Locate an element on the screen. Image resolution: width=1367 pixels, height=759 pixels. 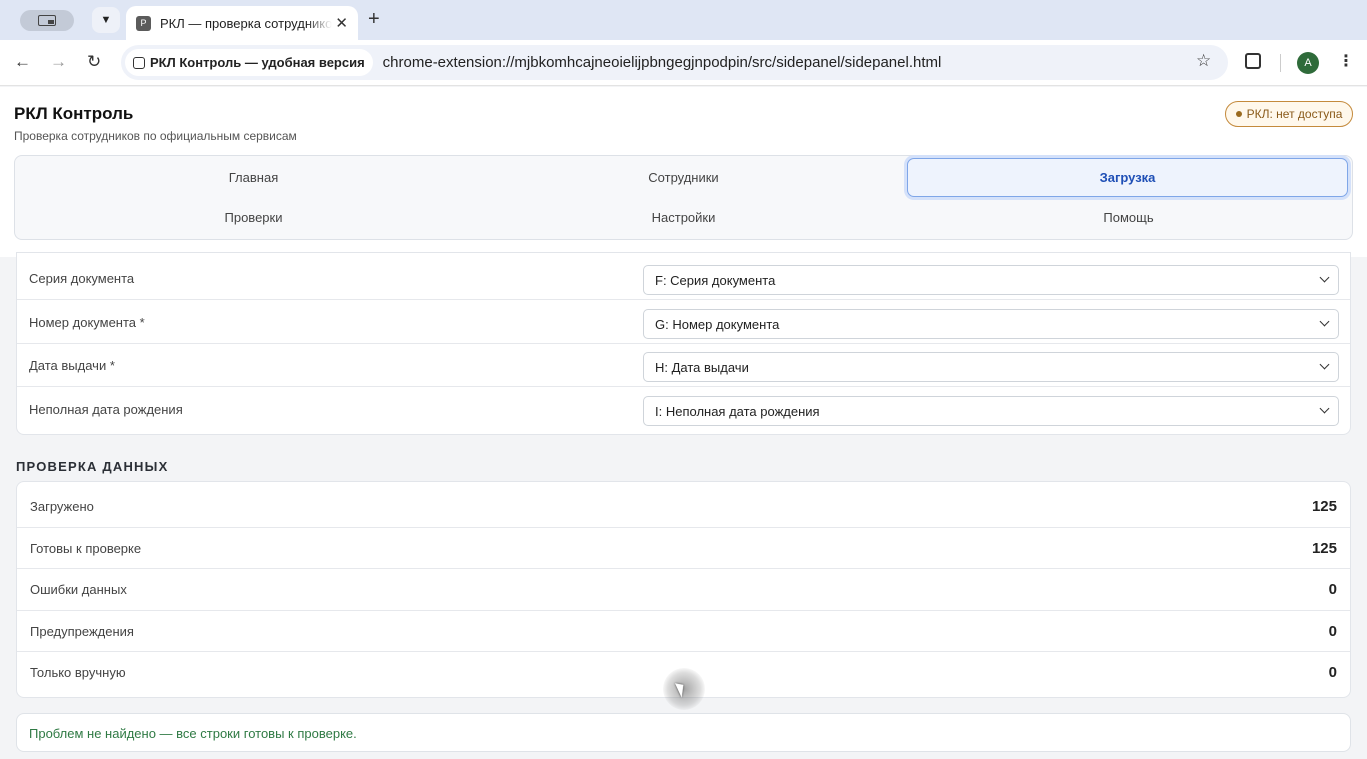
extension-puzzle-icon is located at coordinates (139, 62).